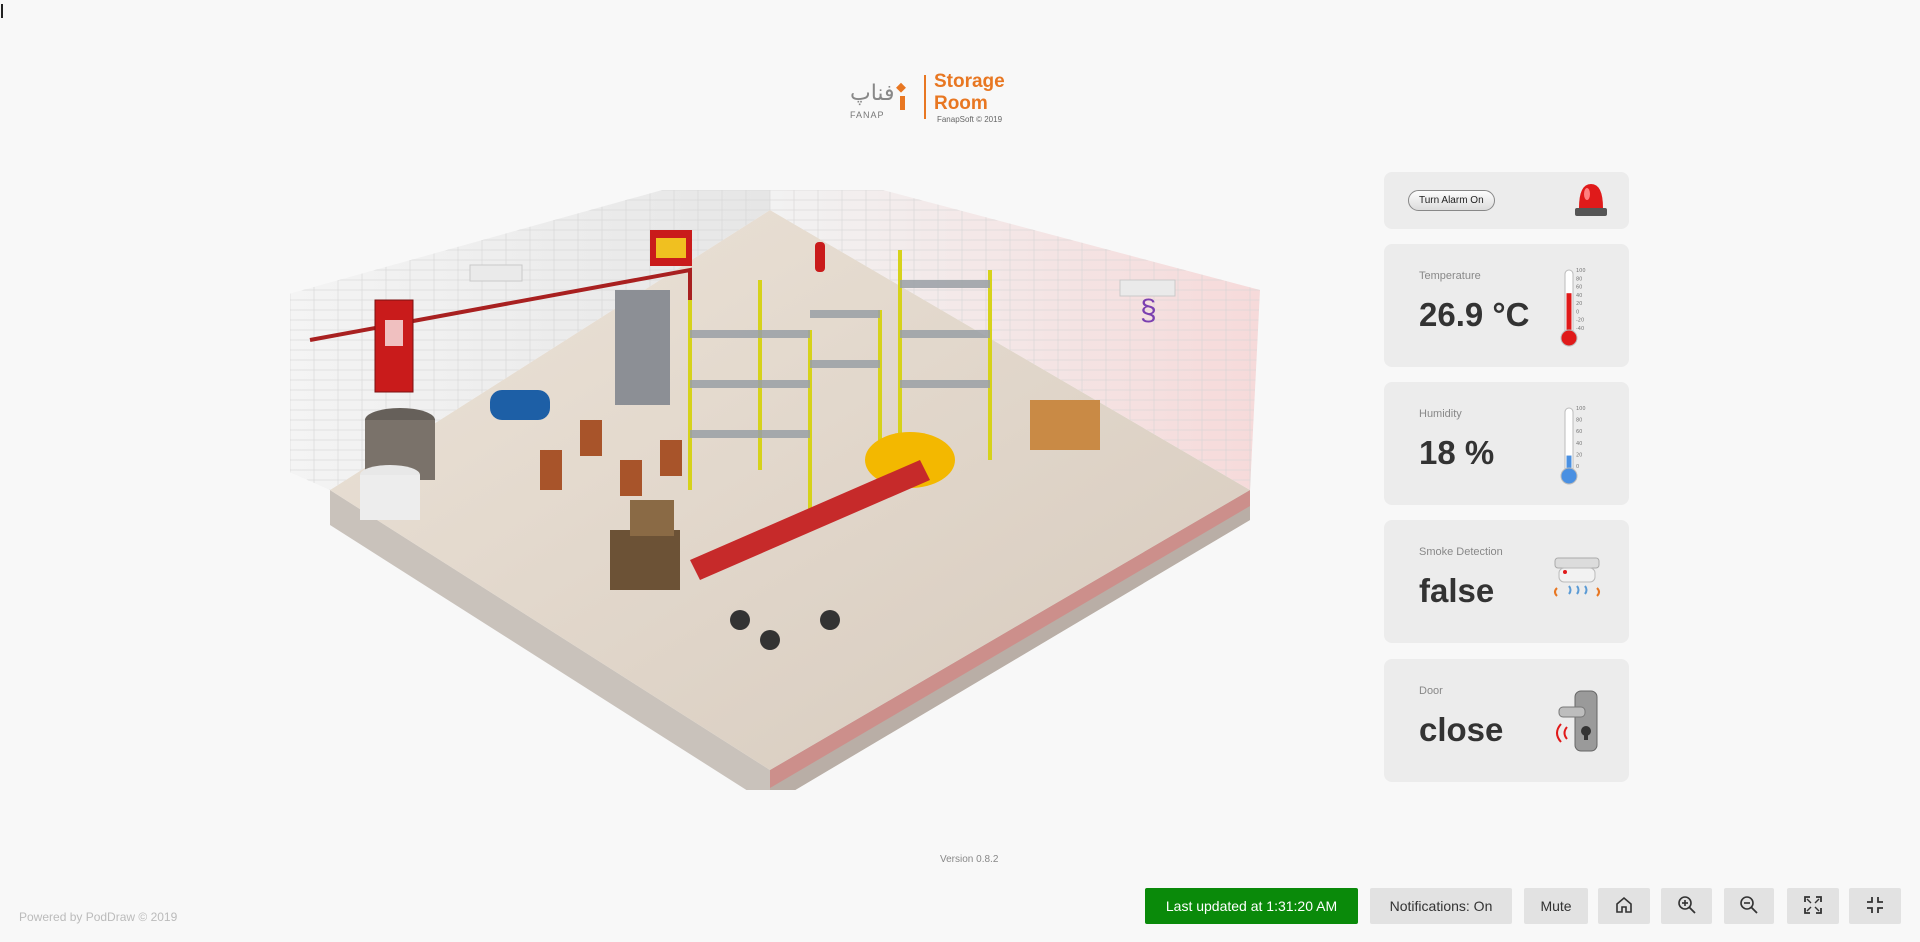 Image resolution: width=1920 pixels, height=942 pixels. I want to click on home-button, so click(1624, 906).